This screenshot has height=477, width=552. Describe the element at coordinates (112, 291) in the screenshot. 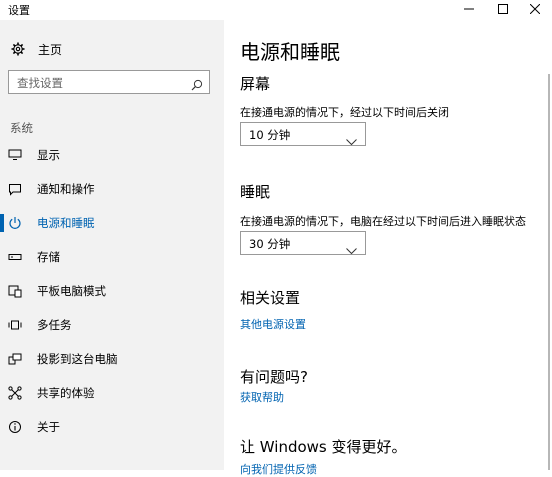

I see `sidebar-item-tablet-mode: 平板电脑模式` at that location.